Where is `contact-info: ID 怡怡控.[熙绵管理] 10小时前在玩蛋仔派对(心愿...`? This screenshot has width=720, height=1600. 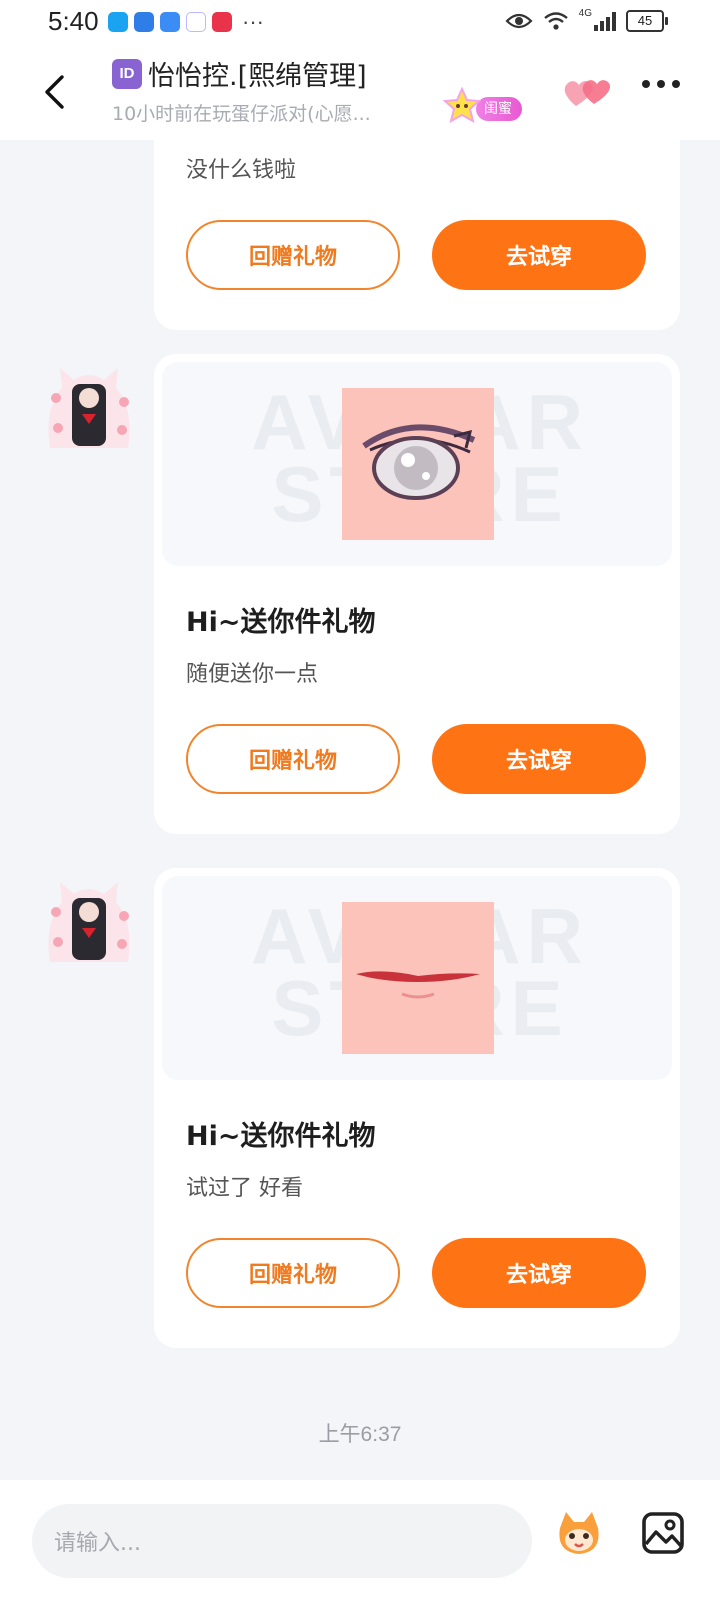 contact-info: ID 怡怡控.[熙绵管理] 10小时前在玩蛋仔派对(心愿... is located at coordinates (267, 90).